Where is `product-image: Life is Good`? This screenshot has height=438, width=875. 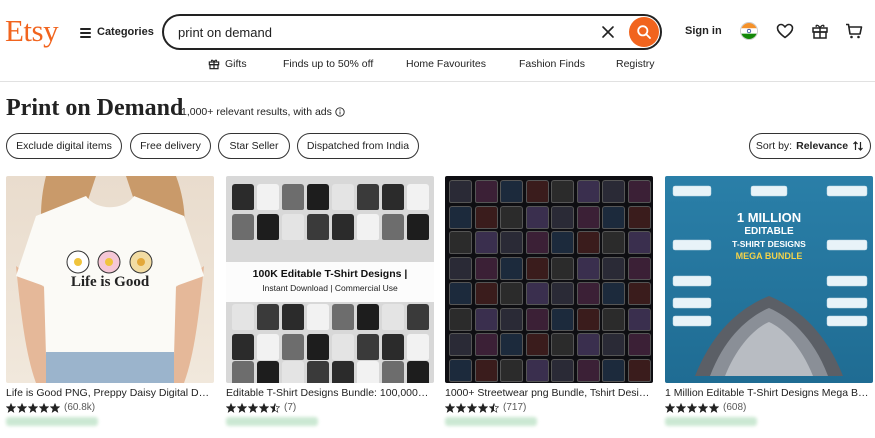
product-image: Life is Good is located at coordinates (110, 279).